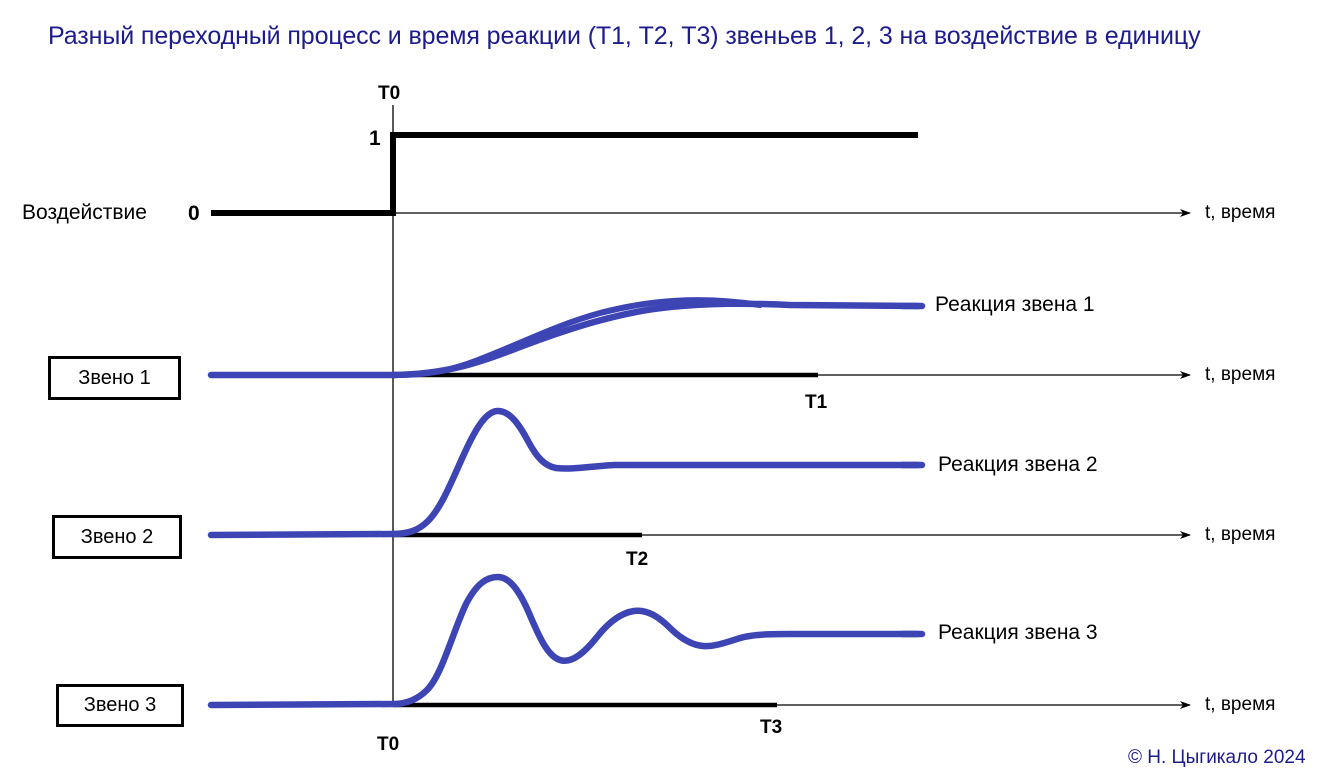 The height and width of the screenshot is (774, 1341). What do you see at coordinates (375, 138) in the screenshot?
I see `input-level-high-label: 1` at bounding box center [375, 138].